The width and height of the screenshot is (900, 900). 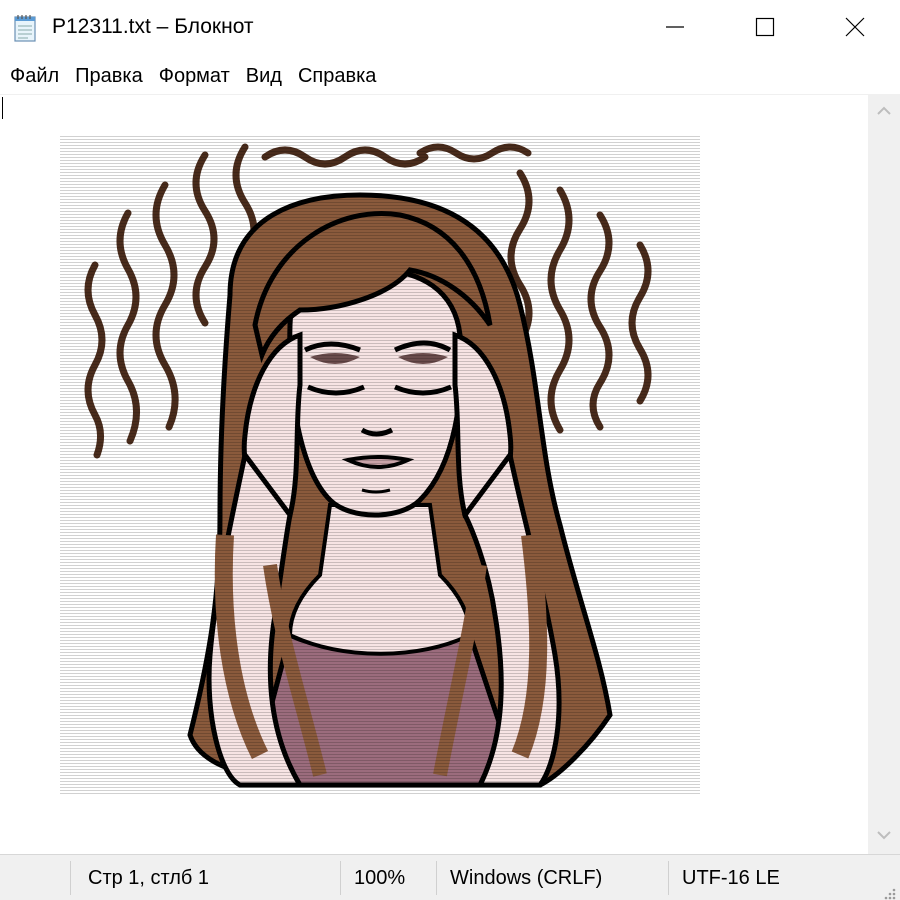 I want to click on minimize-button, so click(x=675, y=29).